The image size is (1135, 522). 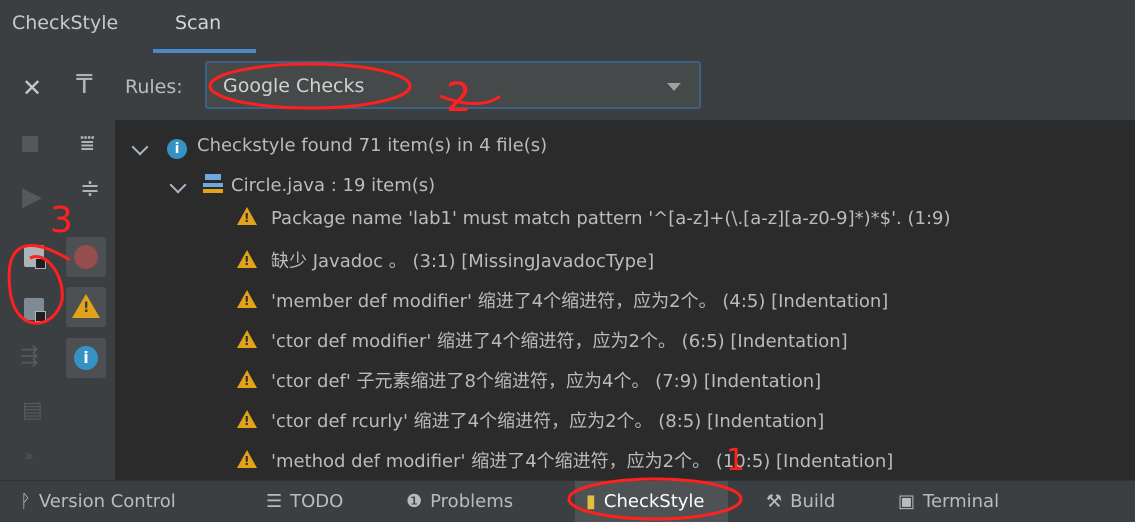 I want to click on annotation-number-one: 1, so click(x=735, y=460).